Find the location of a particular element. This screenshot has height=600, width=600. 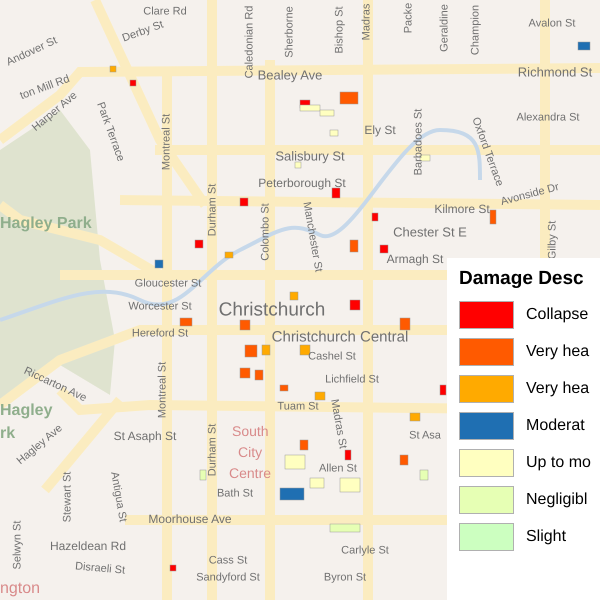

legend-label: Slight is located at coordinates (546, 537).